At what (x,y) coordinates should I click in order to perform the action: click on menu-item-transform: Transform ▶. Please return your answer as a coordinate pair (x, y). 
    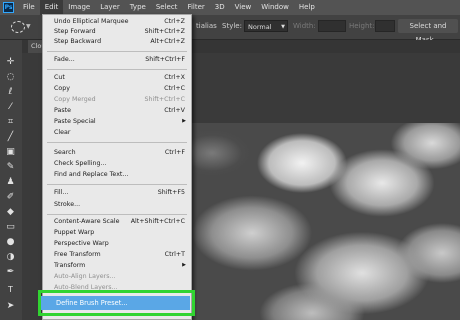
    Looking at the image, I should click on (117, 265).